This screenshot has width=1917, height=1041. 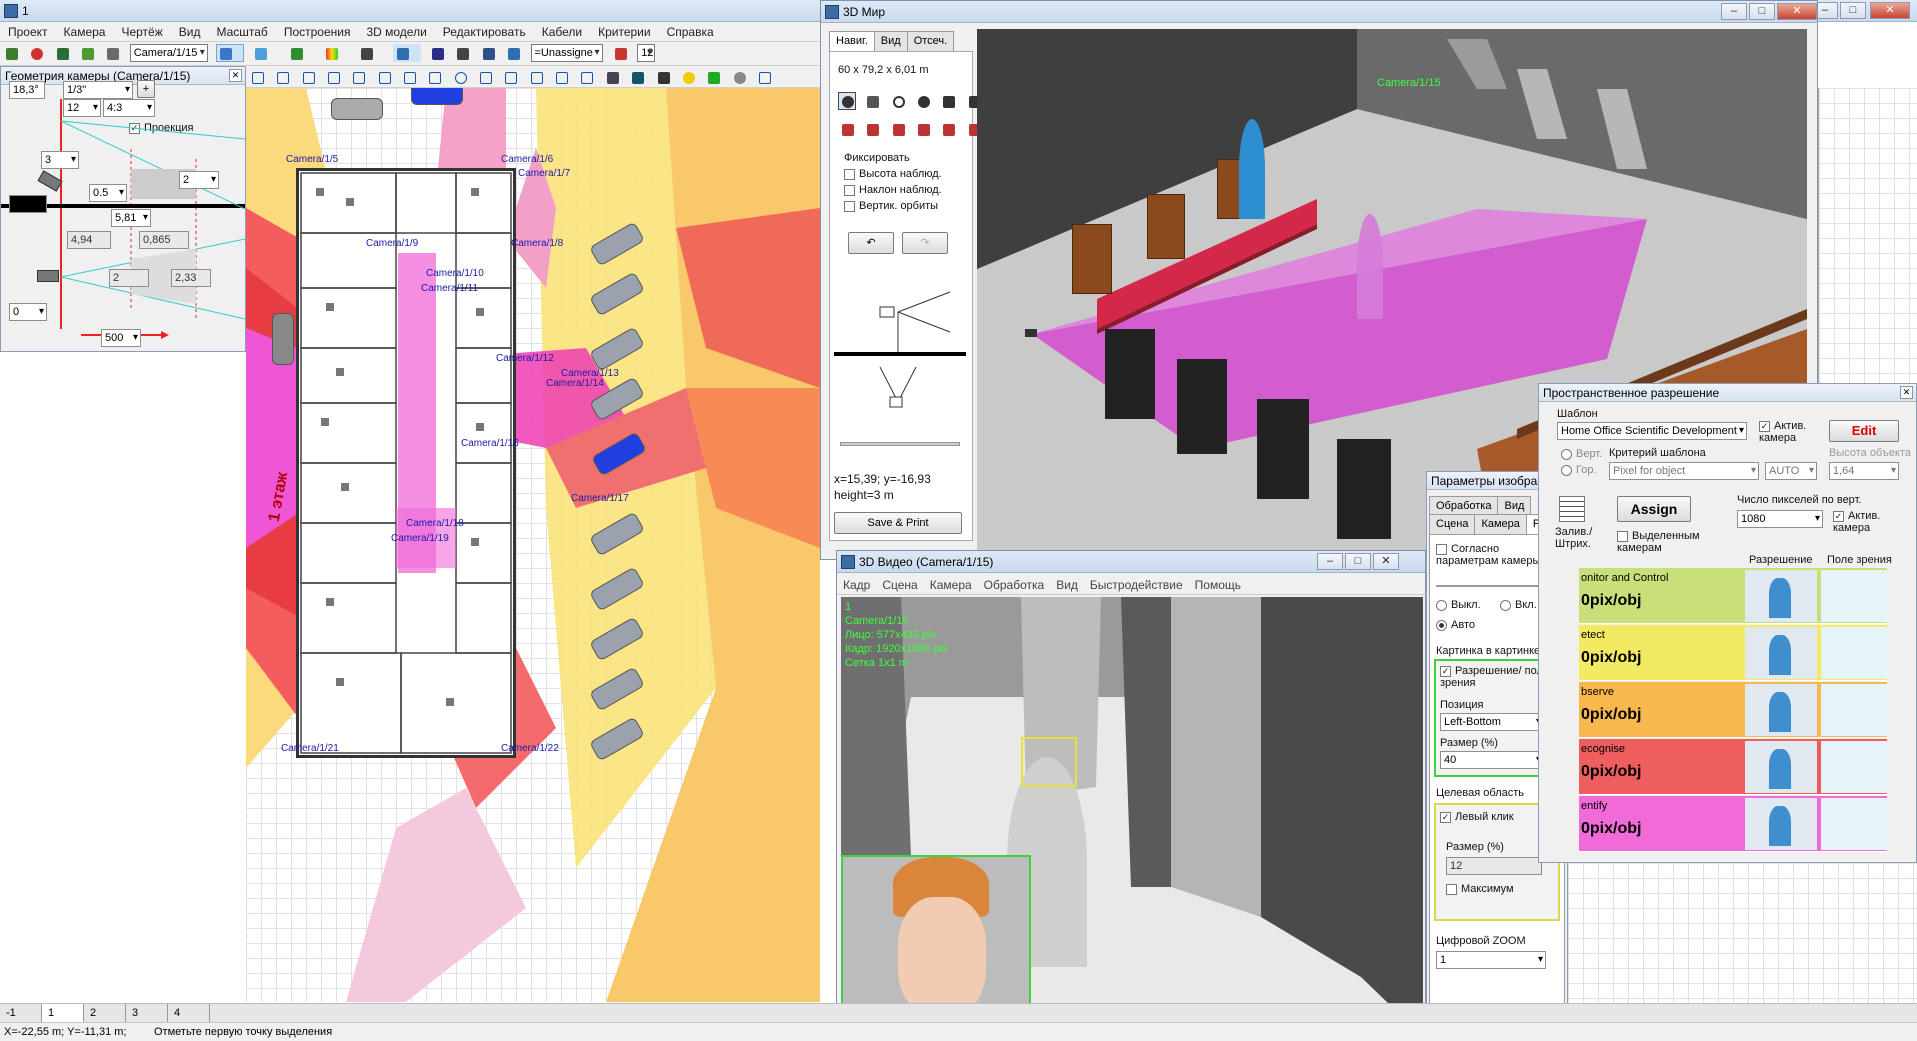 What do you see at coordinates (371, 53) in the screenshot?
I see `move-tool-icon` at bounding box center [371, 53].